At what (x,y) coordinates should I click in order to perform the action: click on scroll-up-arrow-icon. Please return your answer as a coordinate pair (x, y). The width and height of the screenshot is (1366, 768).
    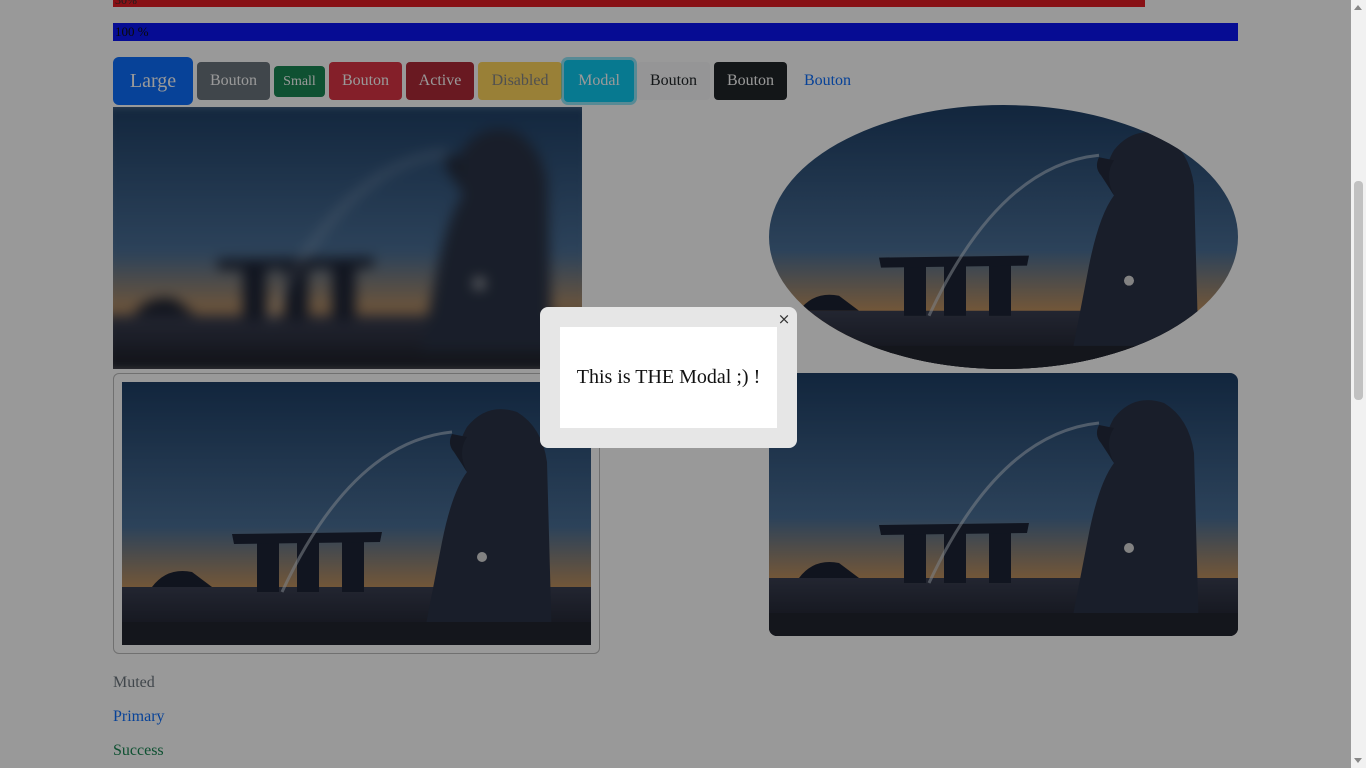
    Looking at the image, I should click on (1358, 7).